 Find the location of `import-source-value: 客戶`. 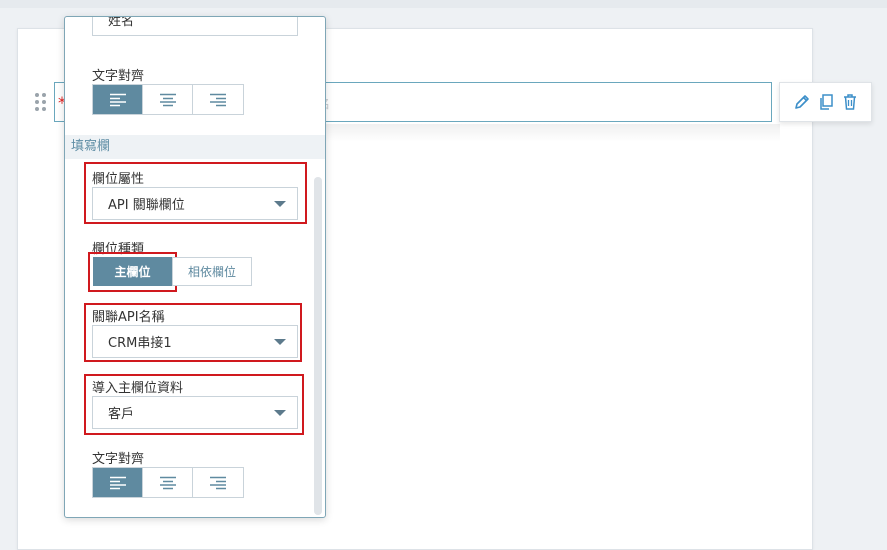

import-source-value: 客戶 is located at coordinates (121, 414).